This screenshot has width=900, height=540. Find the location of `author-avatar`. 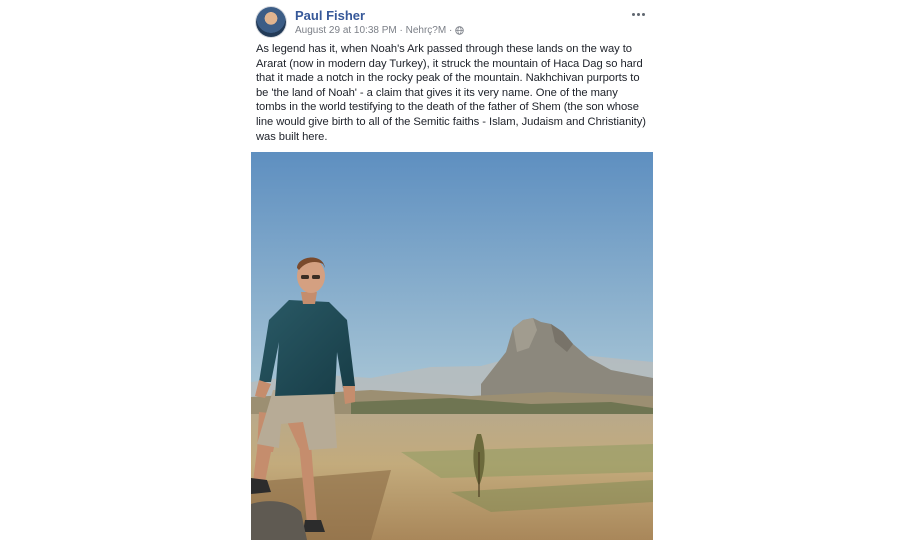

author-avatar is located at coordinates (271, 22).